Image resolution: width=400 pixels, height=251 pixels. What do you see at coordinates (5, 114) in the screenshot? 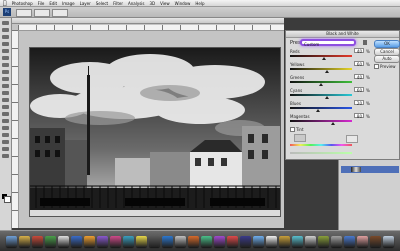
I see `dodge-tool-icon` at bounding box center [5, 114].